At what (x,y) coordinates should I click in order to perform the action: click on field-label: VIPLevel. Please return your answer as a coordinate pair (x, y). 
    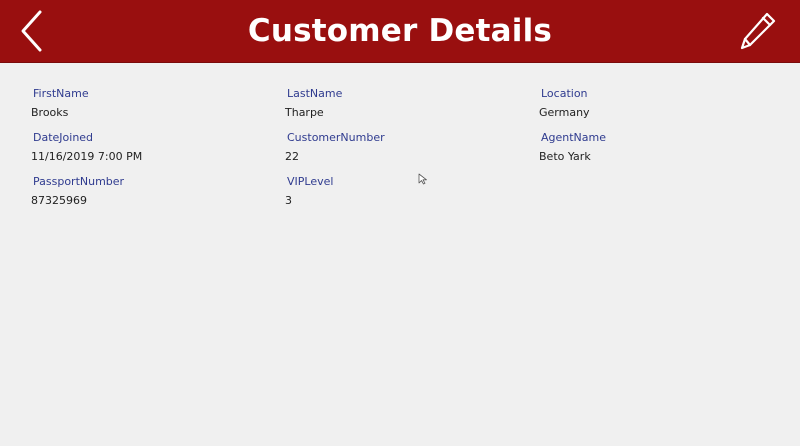
    Looking at the image, I should click on (310, 181).